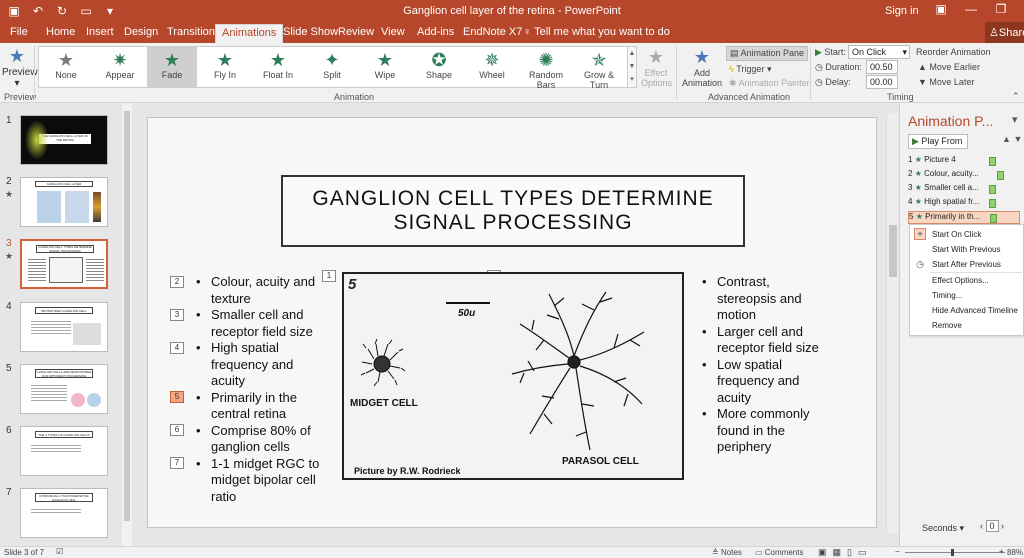 The width and height of the screenshot is (1024, 558). I want to click on tab-home: Home, so click(60, 32).